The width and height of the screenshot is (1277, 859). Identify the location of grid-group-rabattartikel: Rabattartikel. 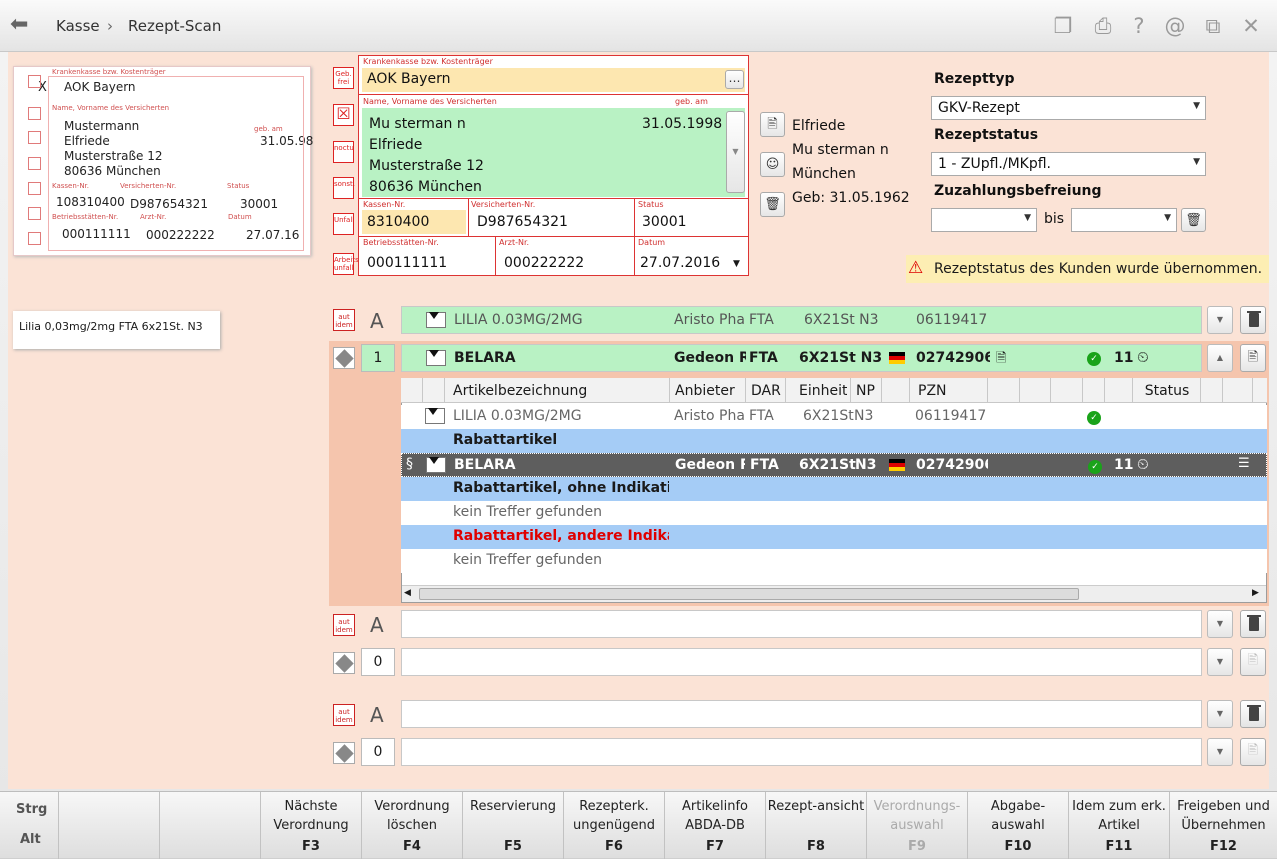
(834, 441).